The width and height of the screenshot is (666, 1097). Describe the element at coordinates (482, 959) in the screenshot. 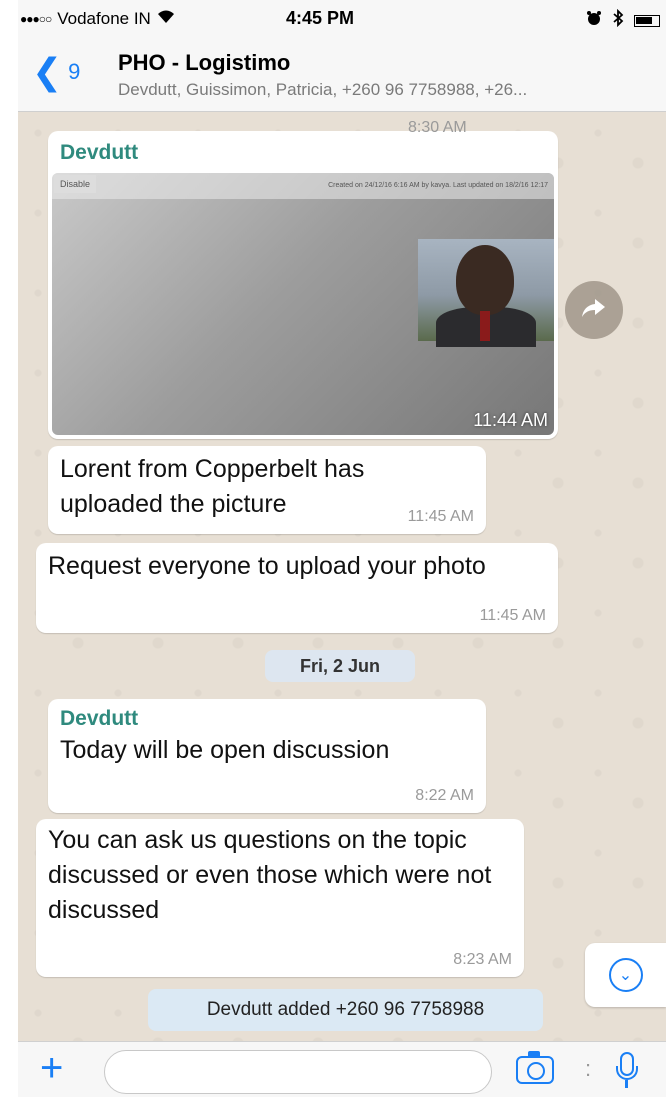

I see `message-time: 8:23 AM` at that location.